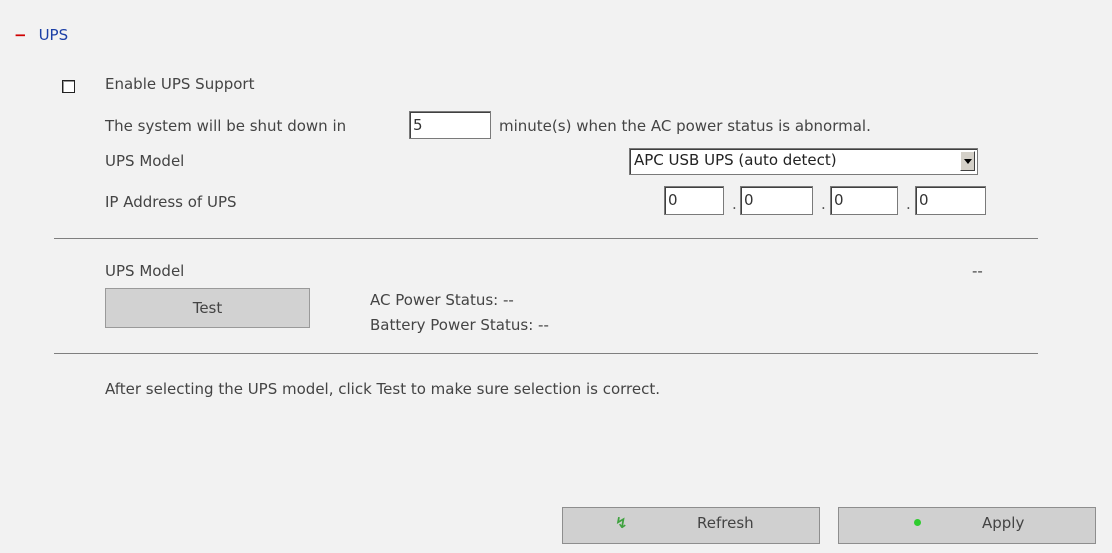 The height and width of the screenshot is (553, 1112). What do you see at coordinates (694, 200) in the screenshot?
I see `ip-octet-1-input: 0` at bounding box center [694, 200].